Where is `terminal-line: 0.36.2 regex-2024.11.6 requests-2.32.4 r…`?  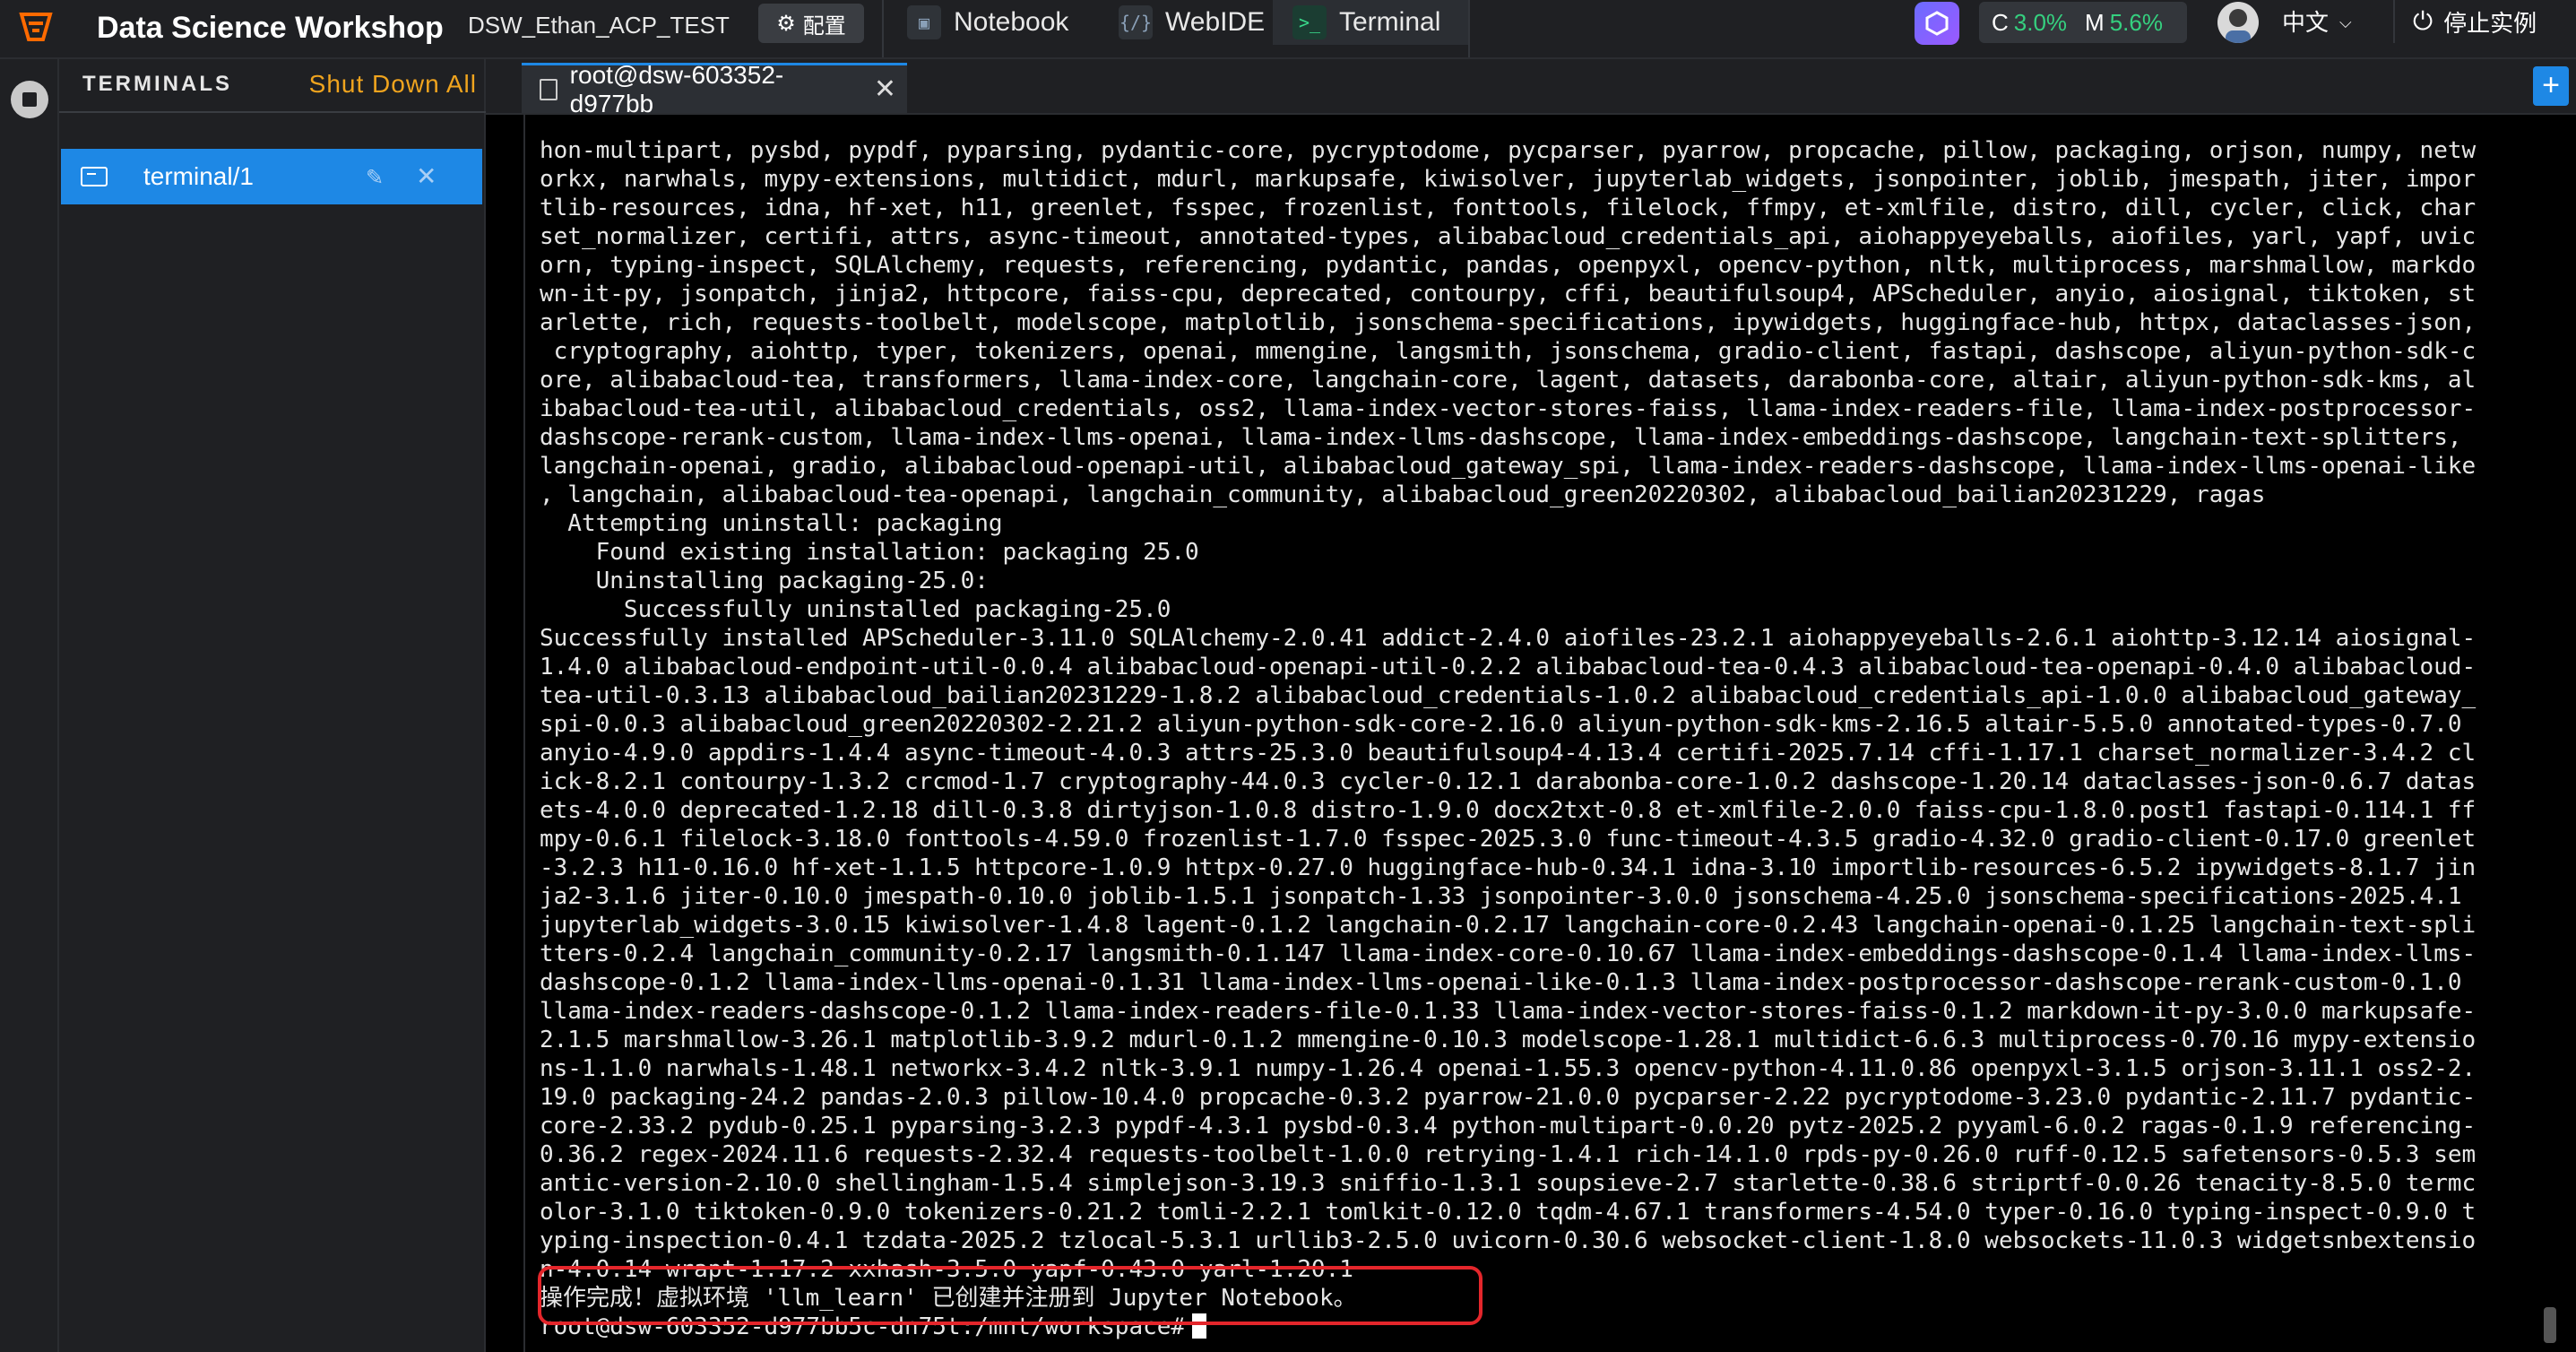
terminal-line: 0.36.2 regex-2024.11.6 requests-2.32.4 r… is located at coordinates (1508, 1155).